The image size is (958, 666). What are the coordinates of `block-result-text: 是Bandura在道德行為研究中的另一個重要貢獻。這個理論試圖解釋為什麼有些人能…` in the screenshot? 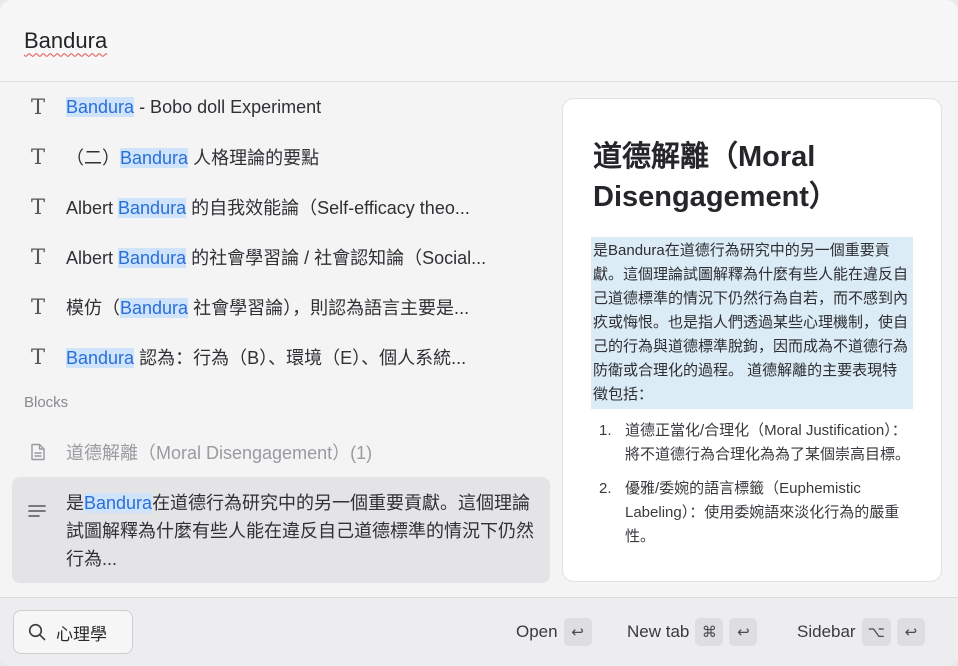 It's located at (300, 531).